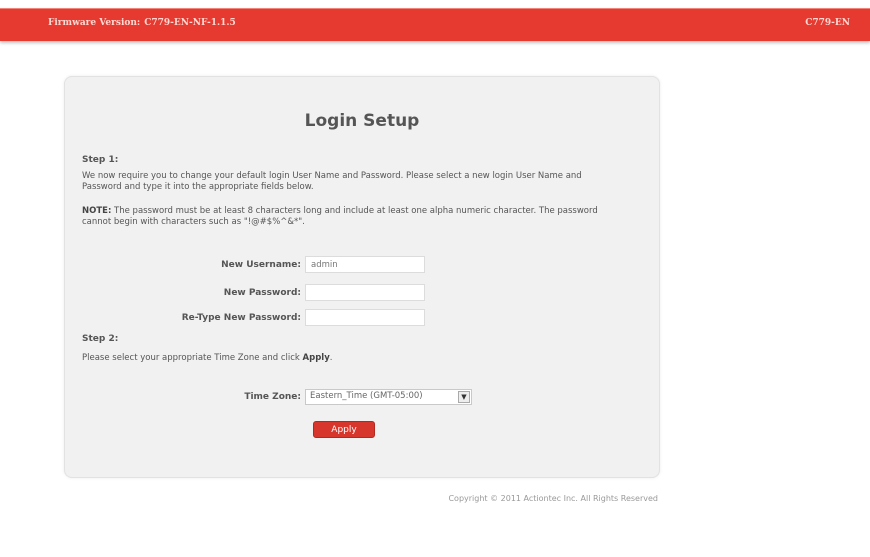 The width and height of the screenshot is (870, 557). What do you see at coordinates (262, 293) in the screenshot?
I see `password-label: New Password:` at bounding box center [262, 293].